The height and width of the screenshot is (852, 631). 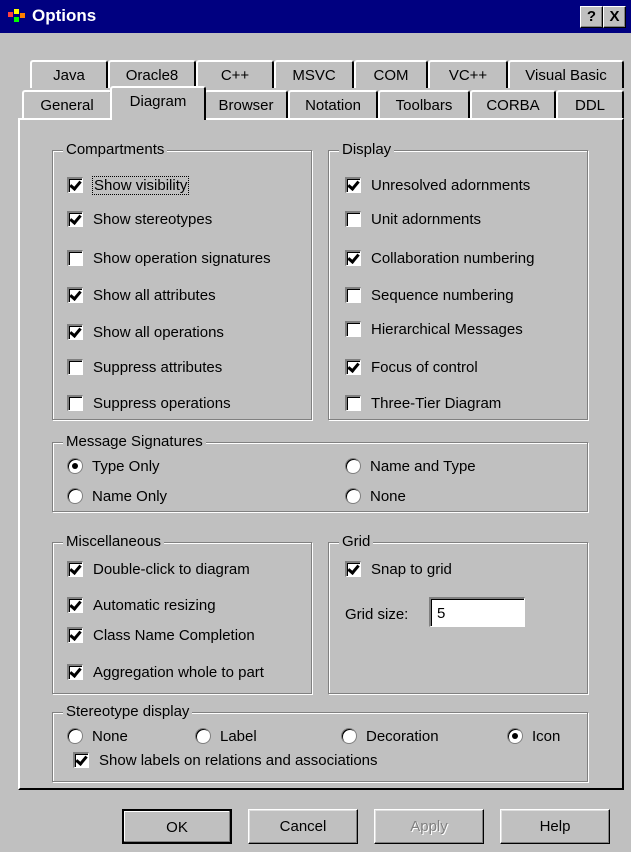 What do you see at coordinates (614, 17) in the screenshot?
I see `close-button: X` at bounding box center [614, 17].